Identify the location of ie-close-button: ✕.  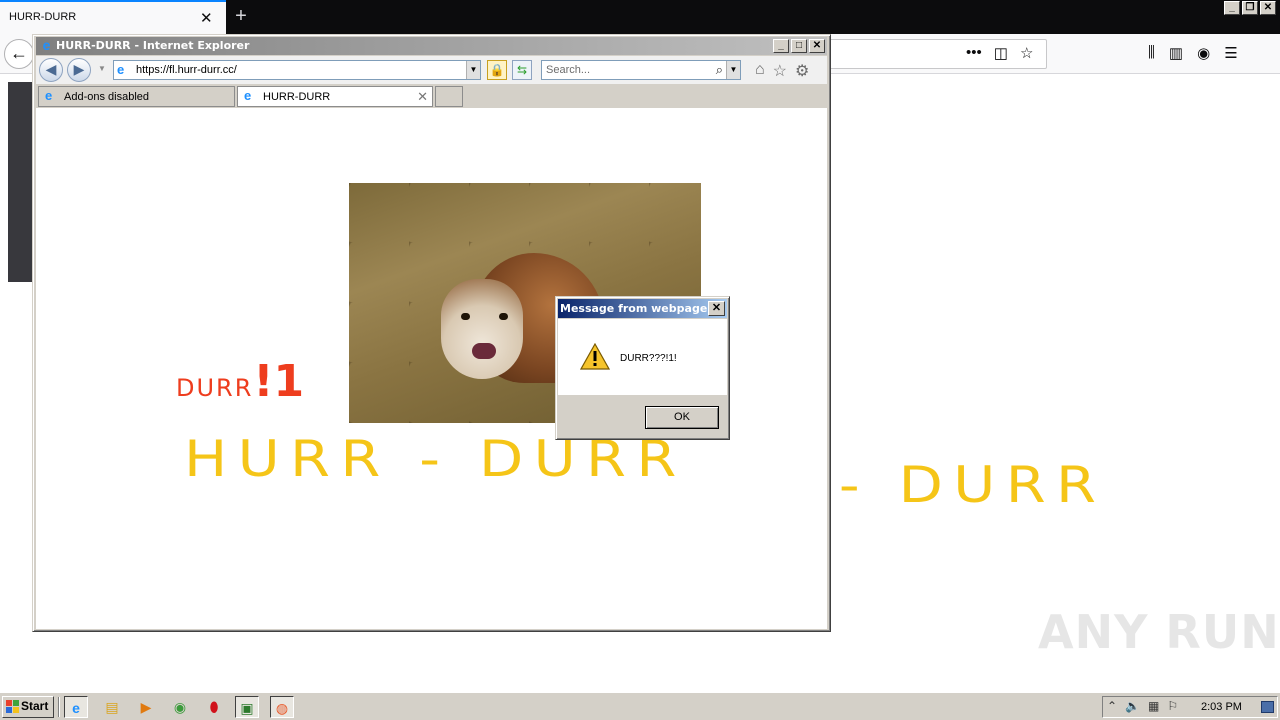
(817, 46).